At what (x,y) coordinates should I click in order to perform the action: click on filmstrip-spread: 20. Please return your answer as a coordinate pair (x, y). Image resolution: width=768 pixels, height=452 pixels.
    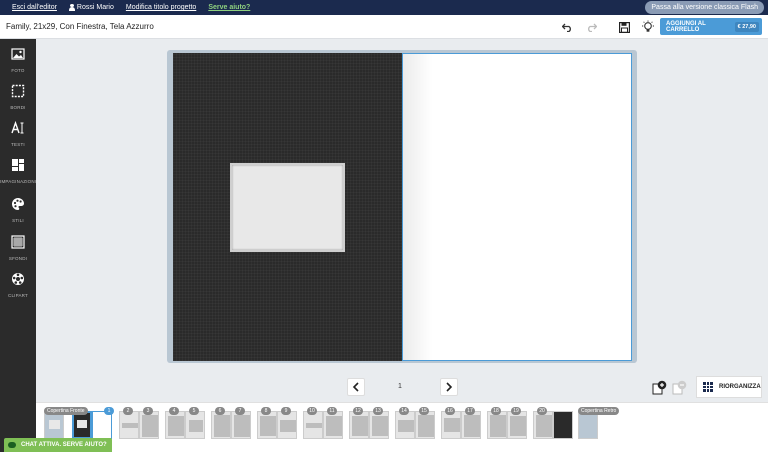
    Looking at the image, I should click on (553, 423).